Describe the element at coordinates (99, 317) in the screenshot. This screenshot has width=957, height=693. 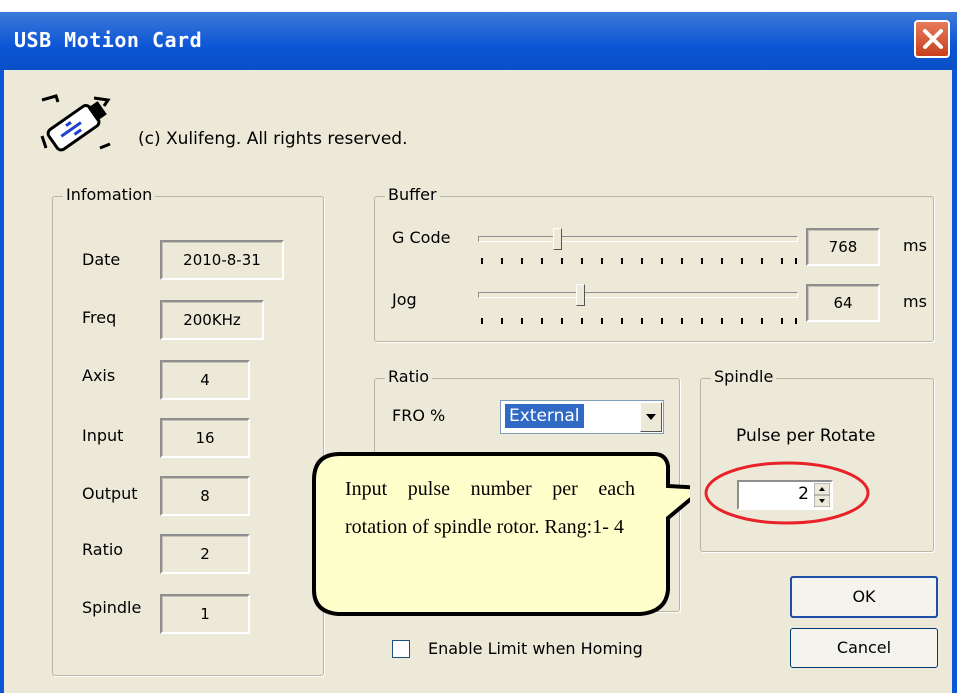
I see `freq-label: Freq` at that location.